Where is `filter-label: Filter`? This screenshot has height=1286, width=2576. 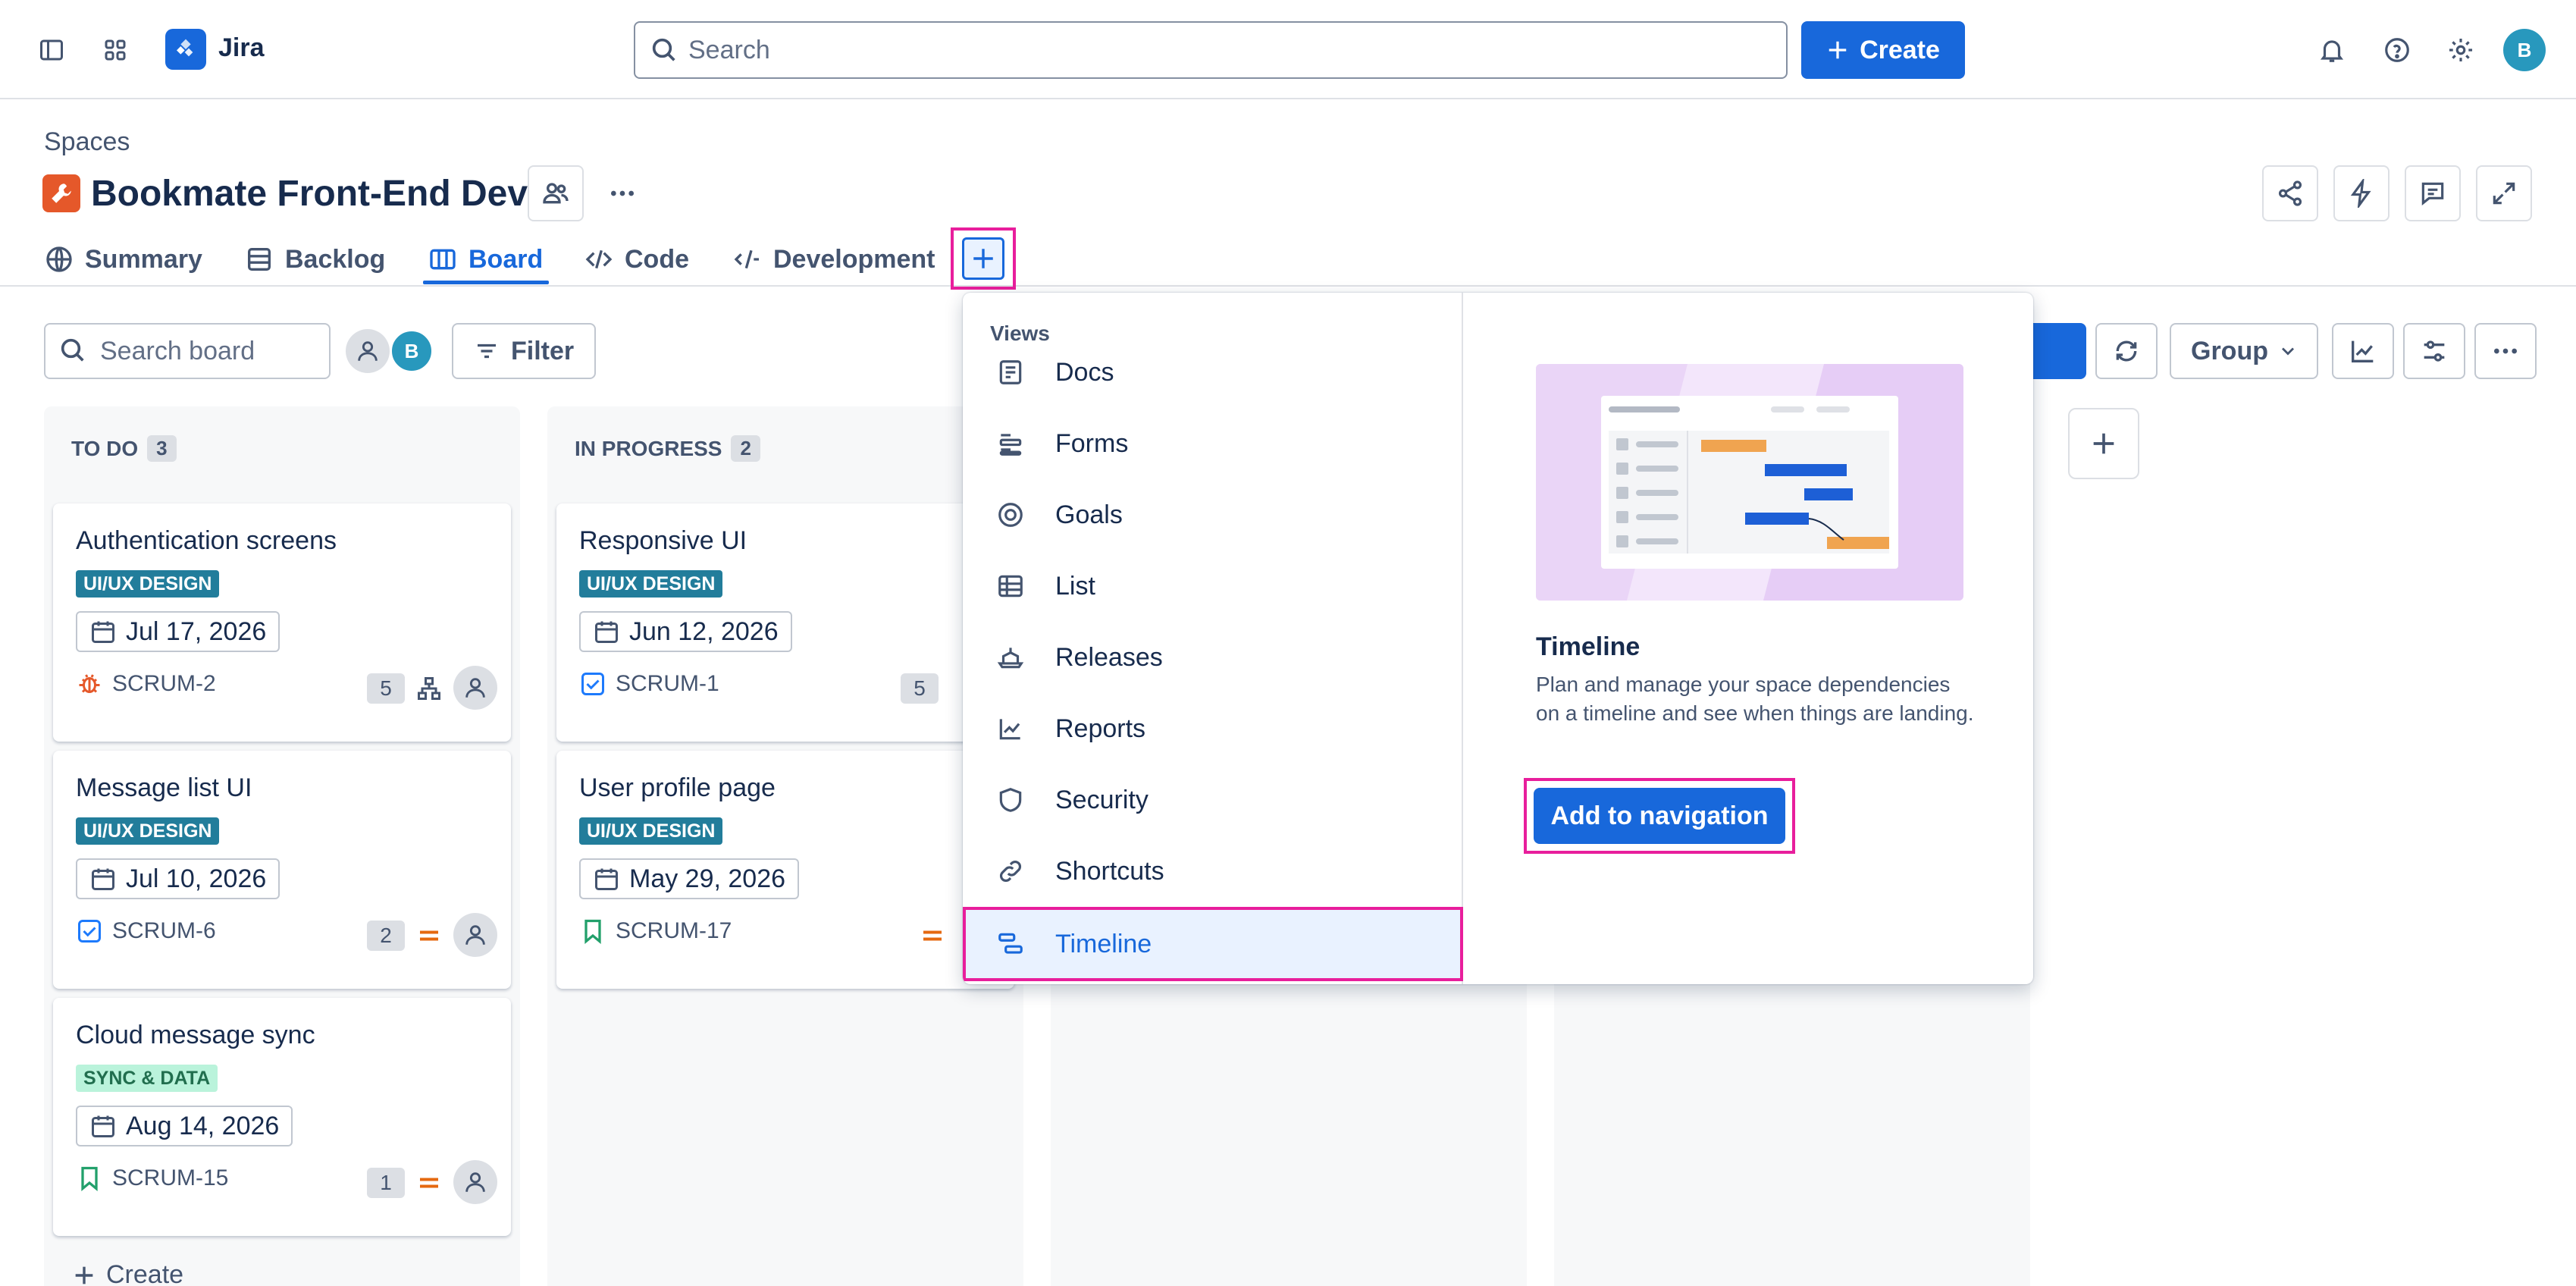
filter-label: Filter is located at coordinates (543, 350).